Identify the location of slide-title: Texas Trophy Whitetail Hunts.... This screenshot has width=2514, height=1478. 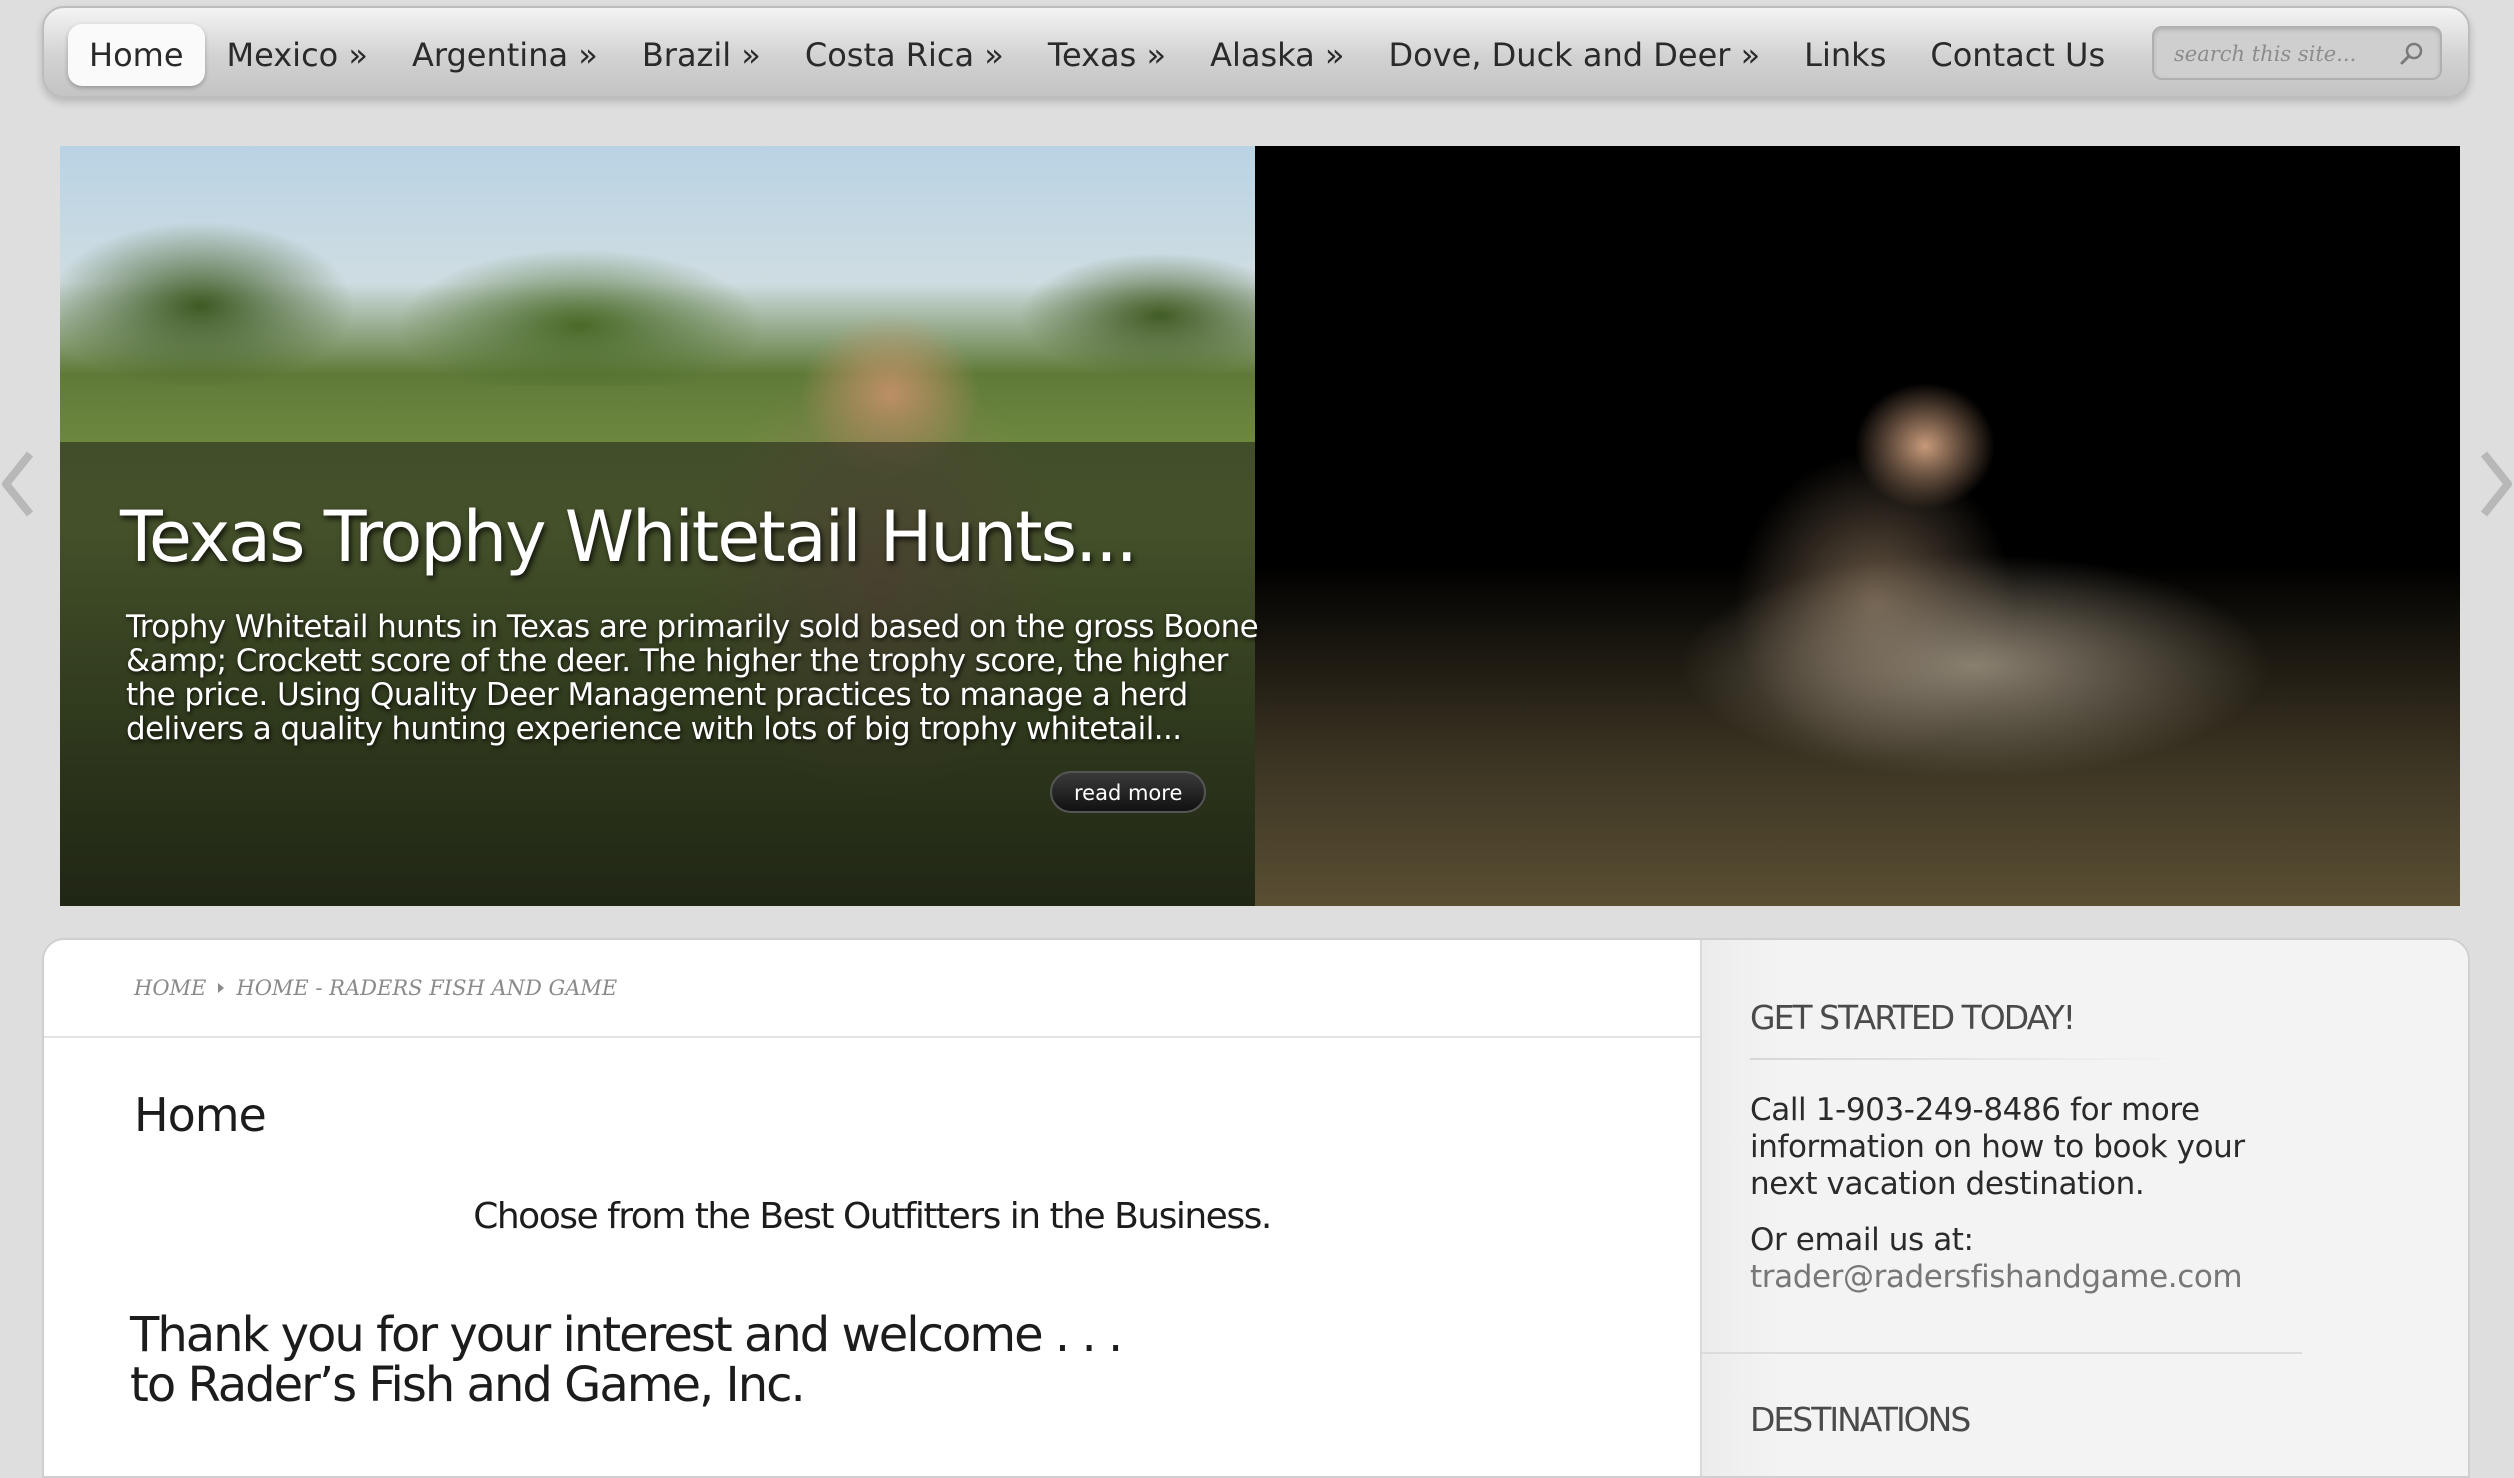
(629, 537).